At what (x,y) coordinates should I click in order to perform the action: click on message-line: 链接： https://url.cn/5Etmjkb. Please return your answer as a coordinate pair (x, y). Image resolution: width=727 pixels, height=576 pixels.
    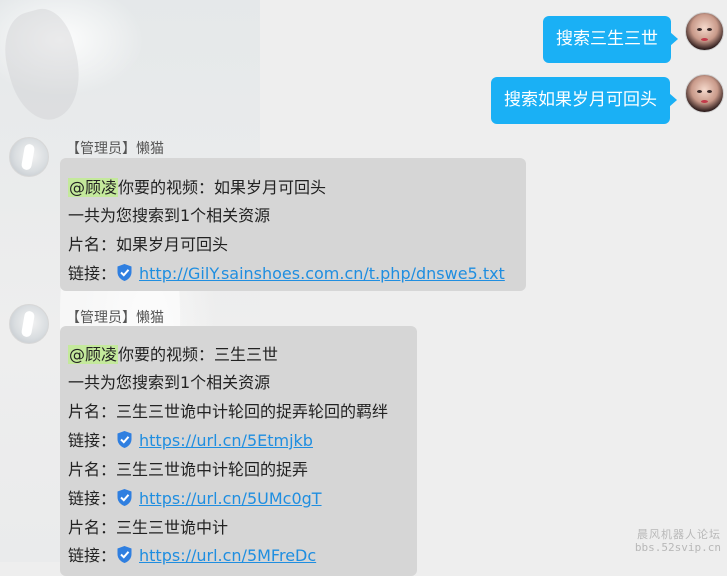
    Looking at the image, I should click on (190, 439).